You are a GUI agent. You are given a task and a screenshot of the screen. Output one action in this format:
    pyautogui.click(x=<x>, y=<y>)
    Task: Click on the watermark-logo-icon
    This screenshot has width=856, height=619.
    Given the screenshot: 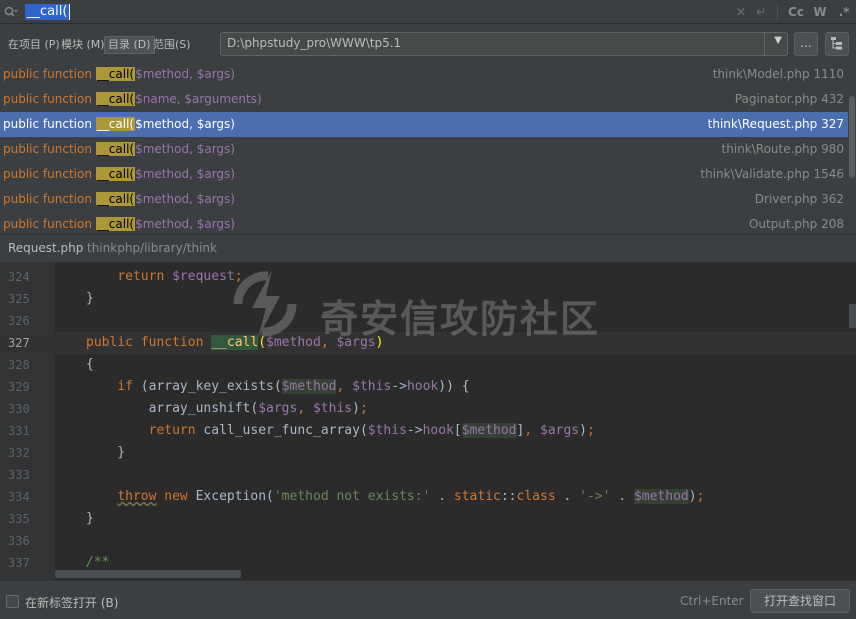 What is the action you would take?
    pyautogui.click(x=265, y=304)
    